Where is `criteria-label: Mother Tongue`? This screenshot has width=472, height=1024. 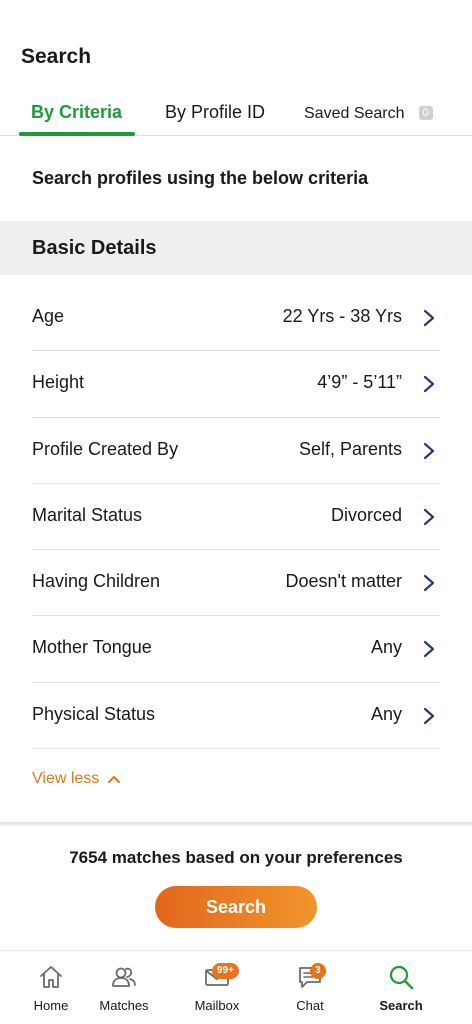 criteria-label: Mother Tongue is located at coordinates (92, 647).